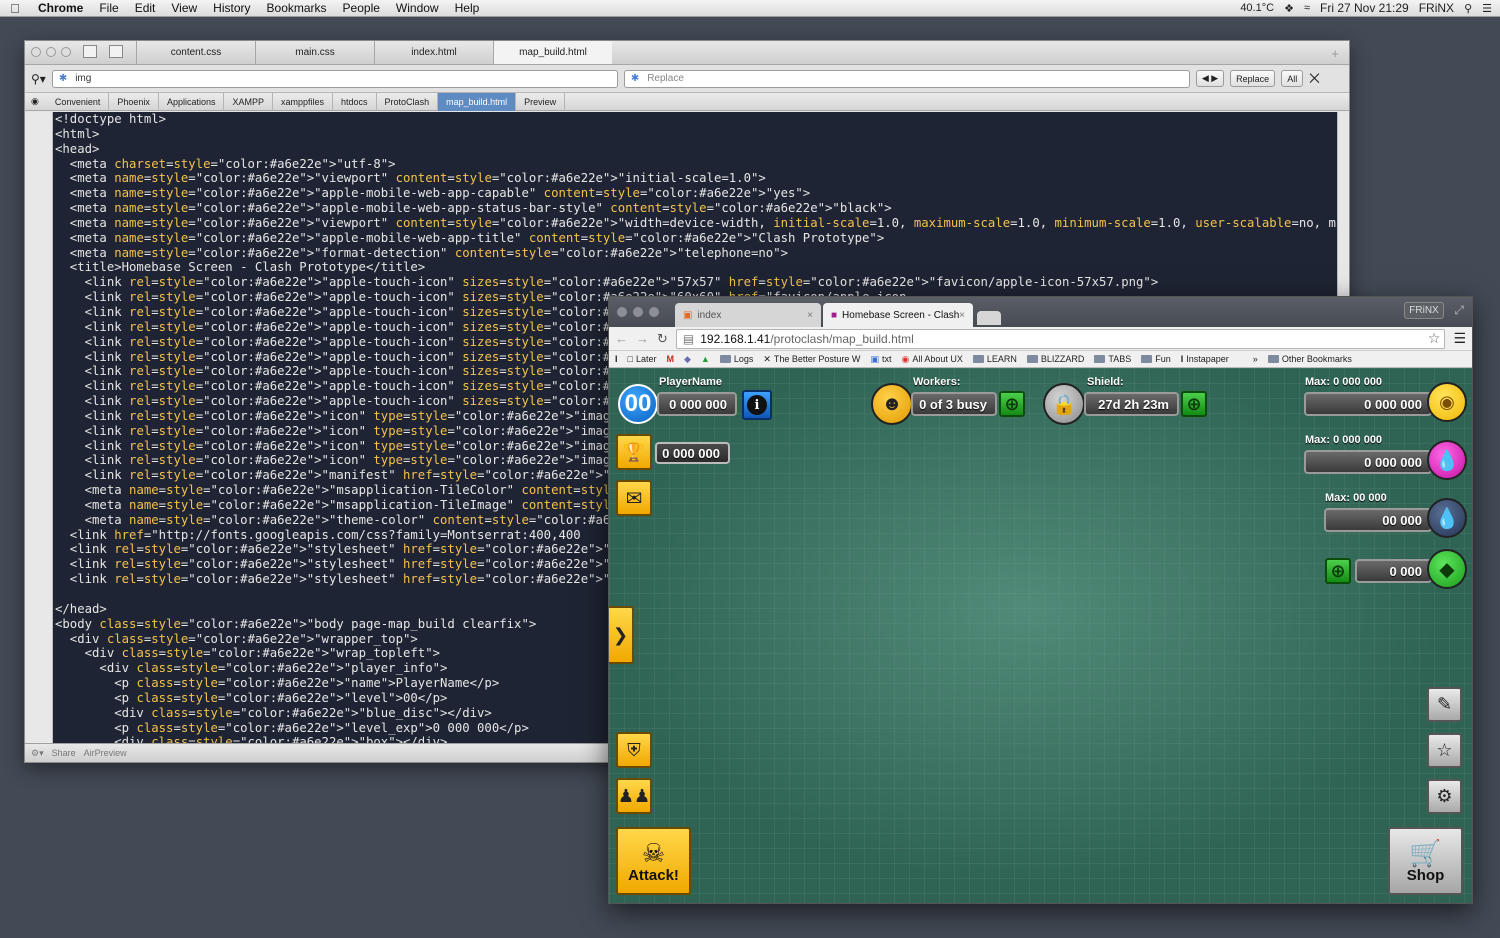 Image resolution: width=1500 pixels, height=938 pixels. I want to click on code-line: <!doctype html>, so click(695, 119).